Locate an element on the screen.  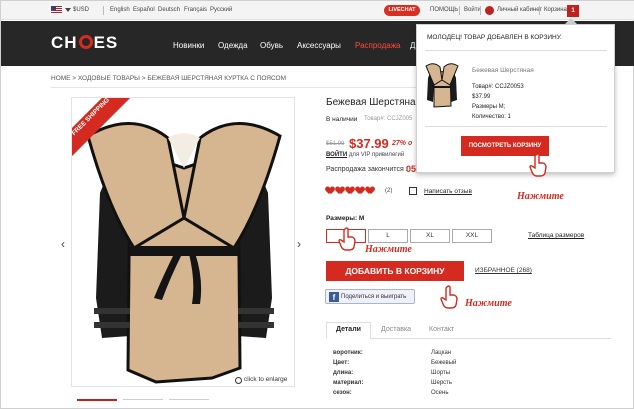
lang-russian: Русский is located at coordinates (221, 10).